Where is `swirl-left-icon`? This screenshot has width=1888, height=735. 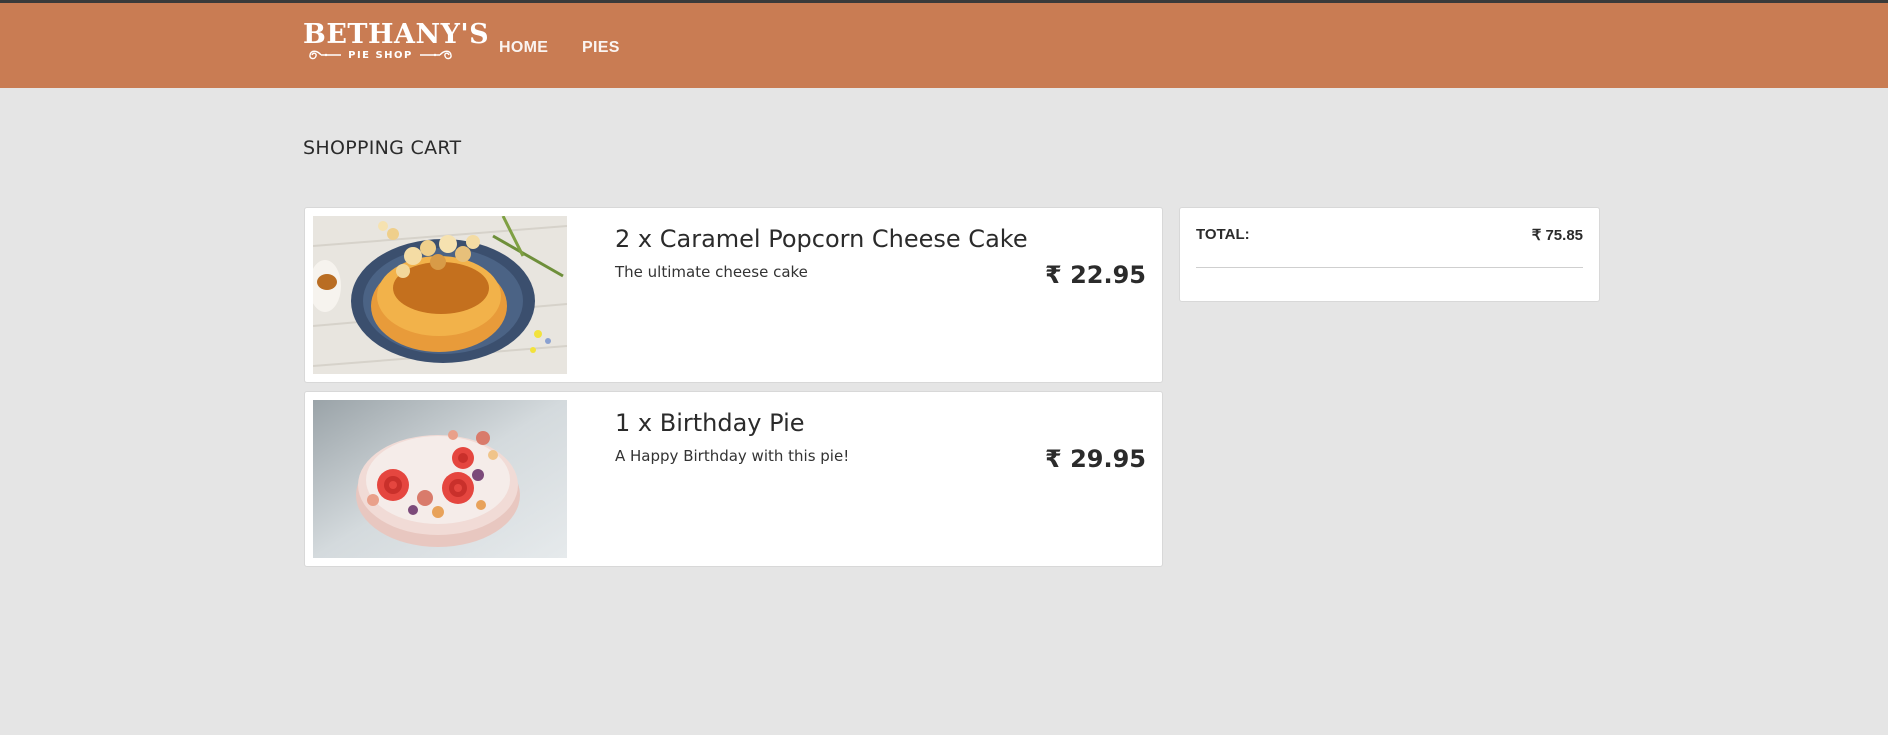
swirl-left-icon is located at coordinates (325, 55).